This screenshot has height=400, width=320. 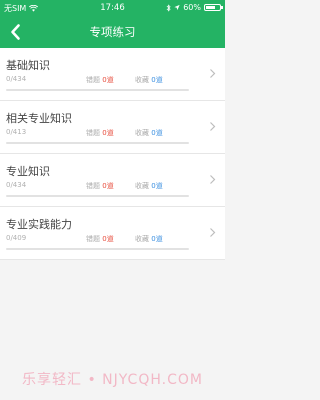 I want to click on location-arrow-icon, so click(x=177, y=7).